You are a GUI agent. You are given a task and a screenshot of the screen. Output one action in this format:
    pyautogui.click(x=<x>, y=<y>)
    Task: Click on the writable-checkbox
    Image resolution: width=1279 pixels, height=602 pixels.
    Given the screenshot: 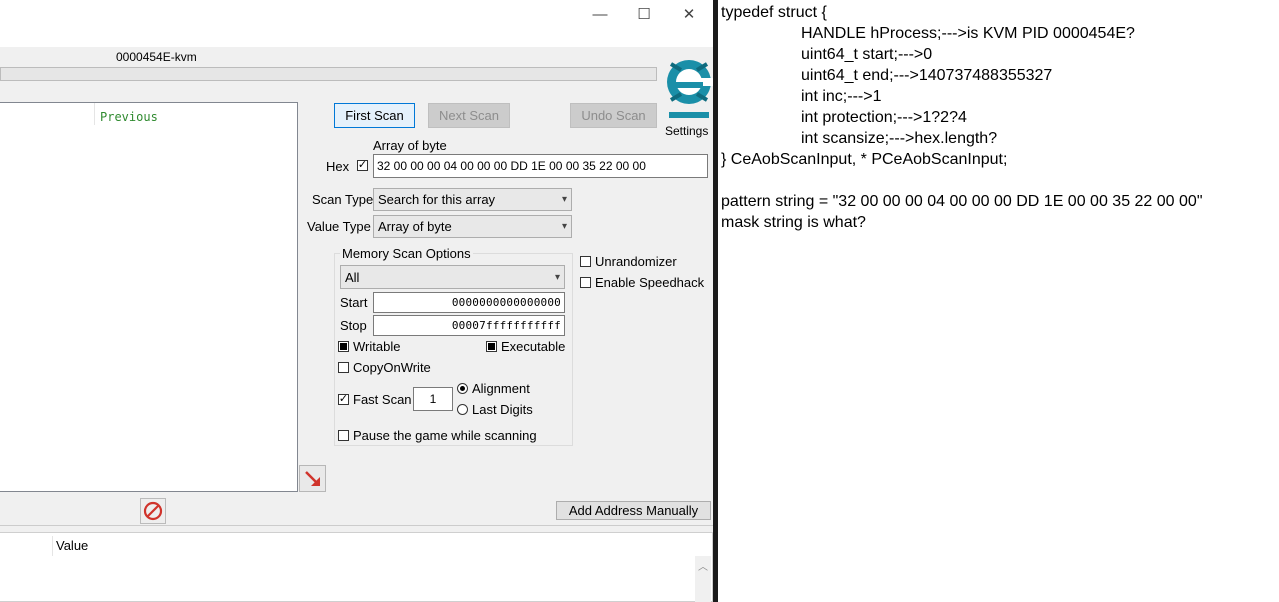 What is the action you would take?
    pyautogui.click(x=343, y=346)
    